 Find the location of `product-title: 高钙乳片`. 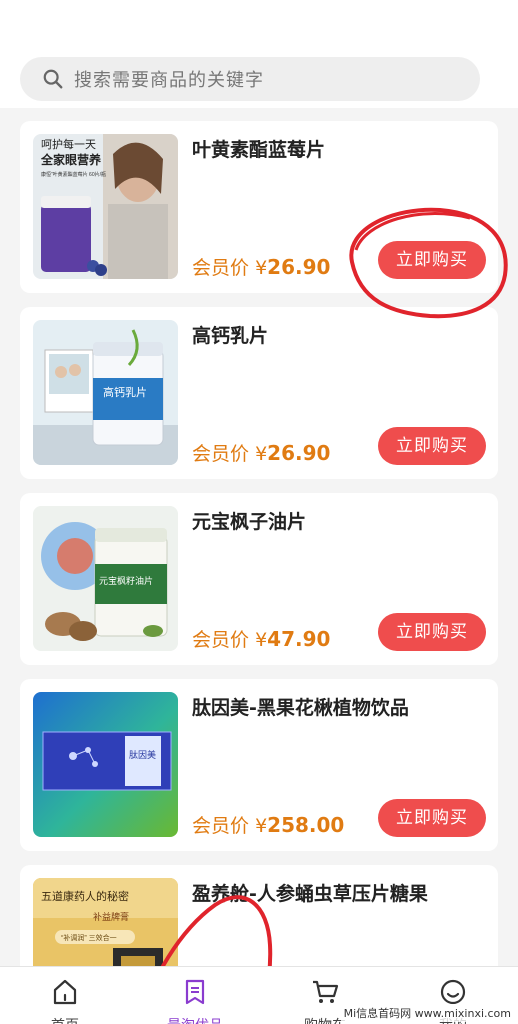

product-title: 高钙乳片 is located at coordinates (230, 334).